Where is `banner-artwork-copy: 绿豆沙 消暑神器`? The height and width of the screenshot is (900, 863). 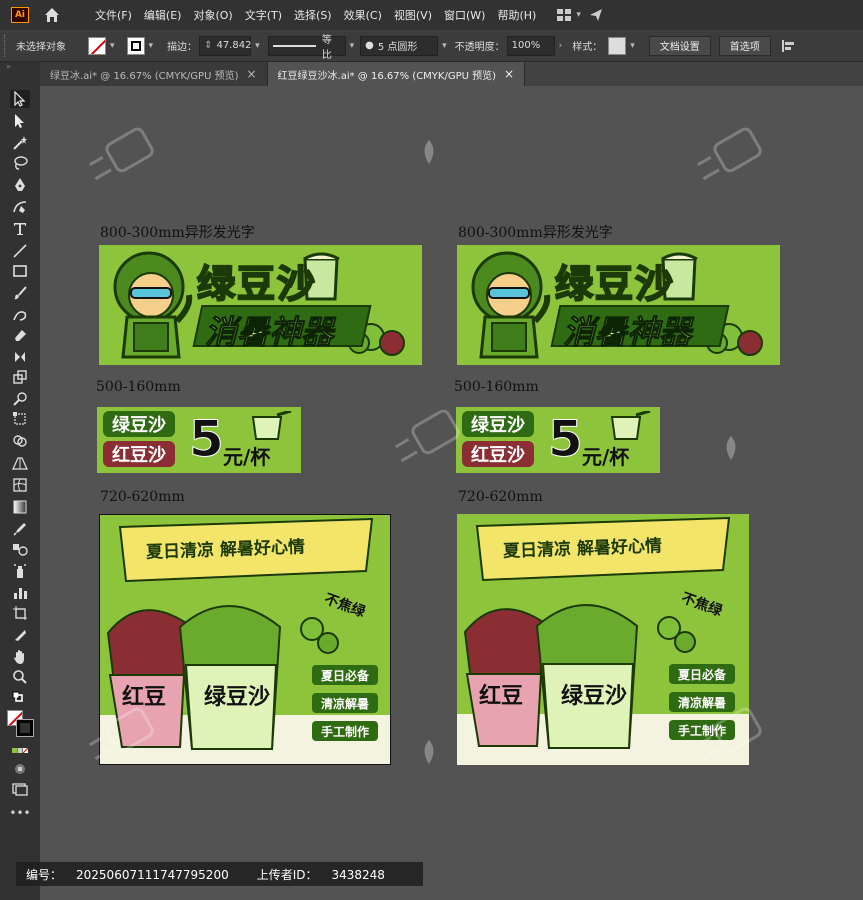 banner-artwork-copy: 绿豆沙 消暑神器 is located at coordinates (618, 305).